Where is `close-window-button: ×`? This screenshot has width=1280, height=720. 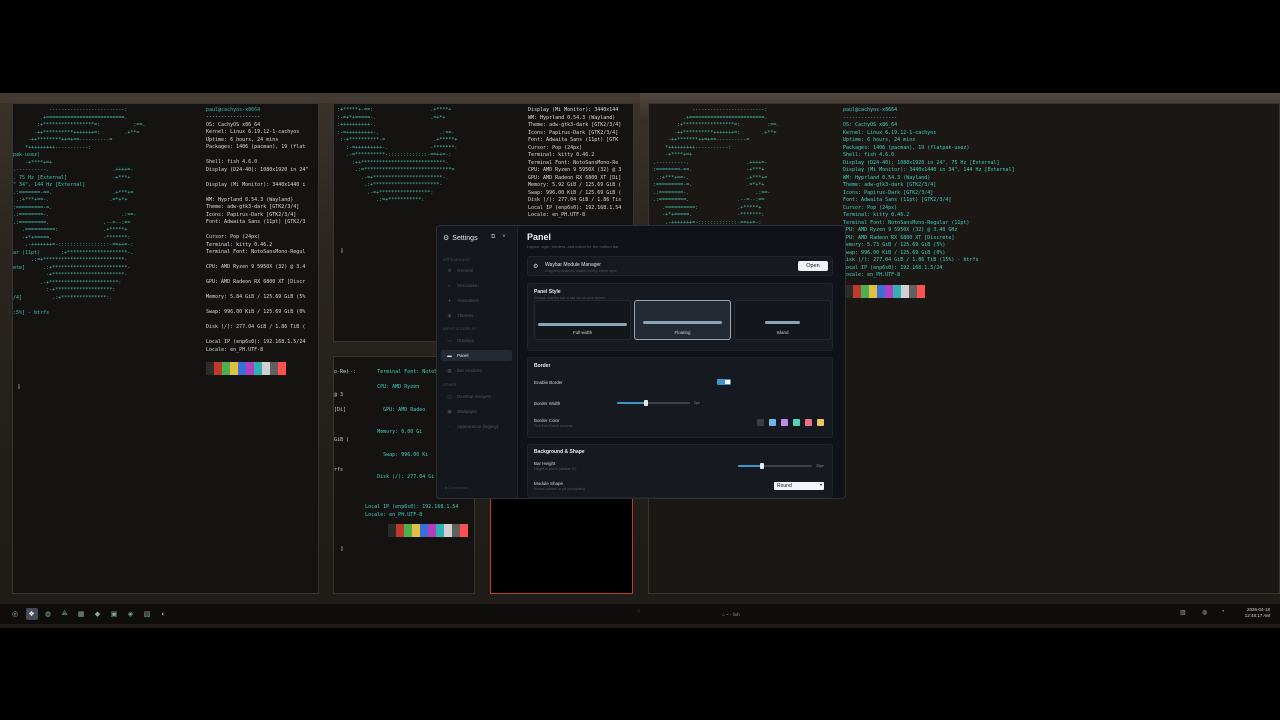 close-window-button: × is located at coordinates (504, 237).